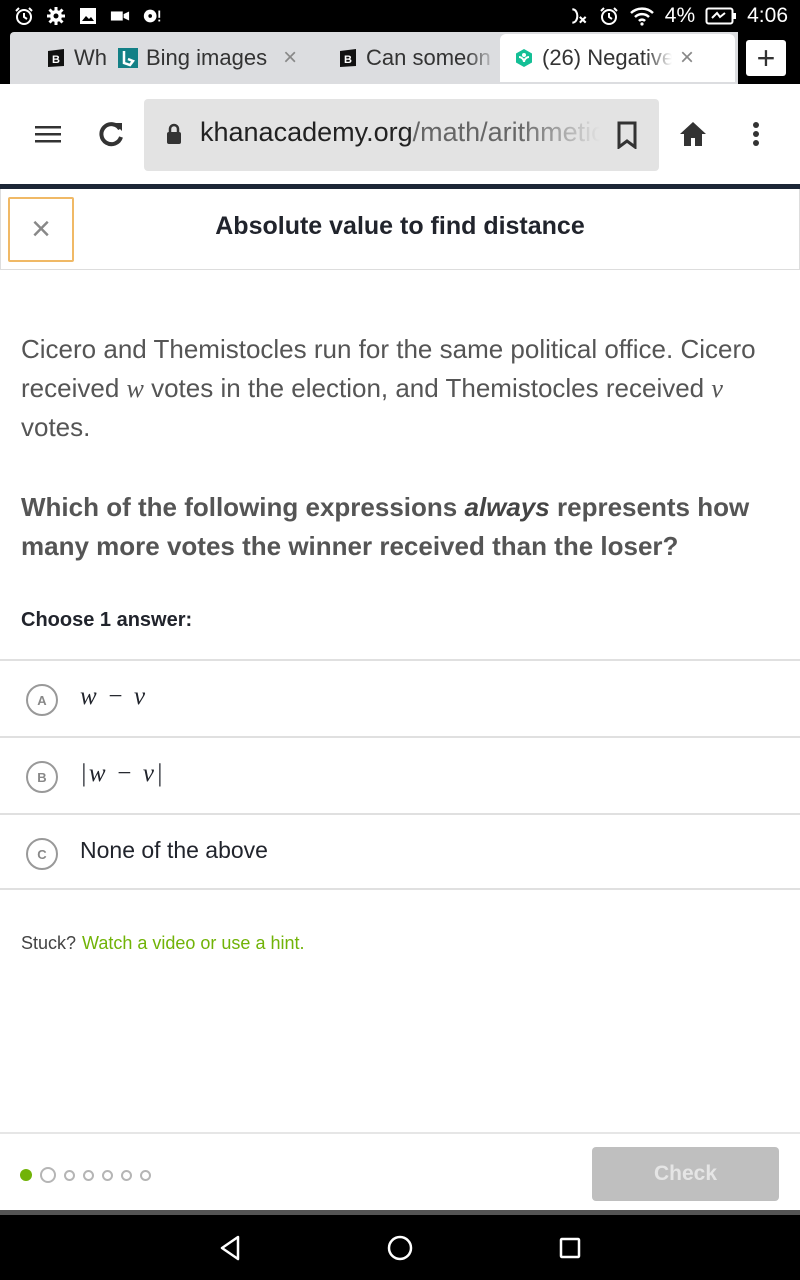 Image resolution: width=800 pixels, height=1280 pixels. I want to click on hint-link: Watch a video or use a hint., so click(193, 943).